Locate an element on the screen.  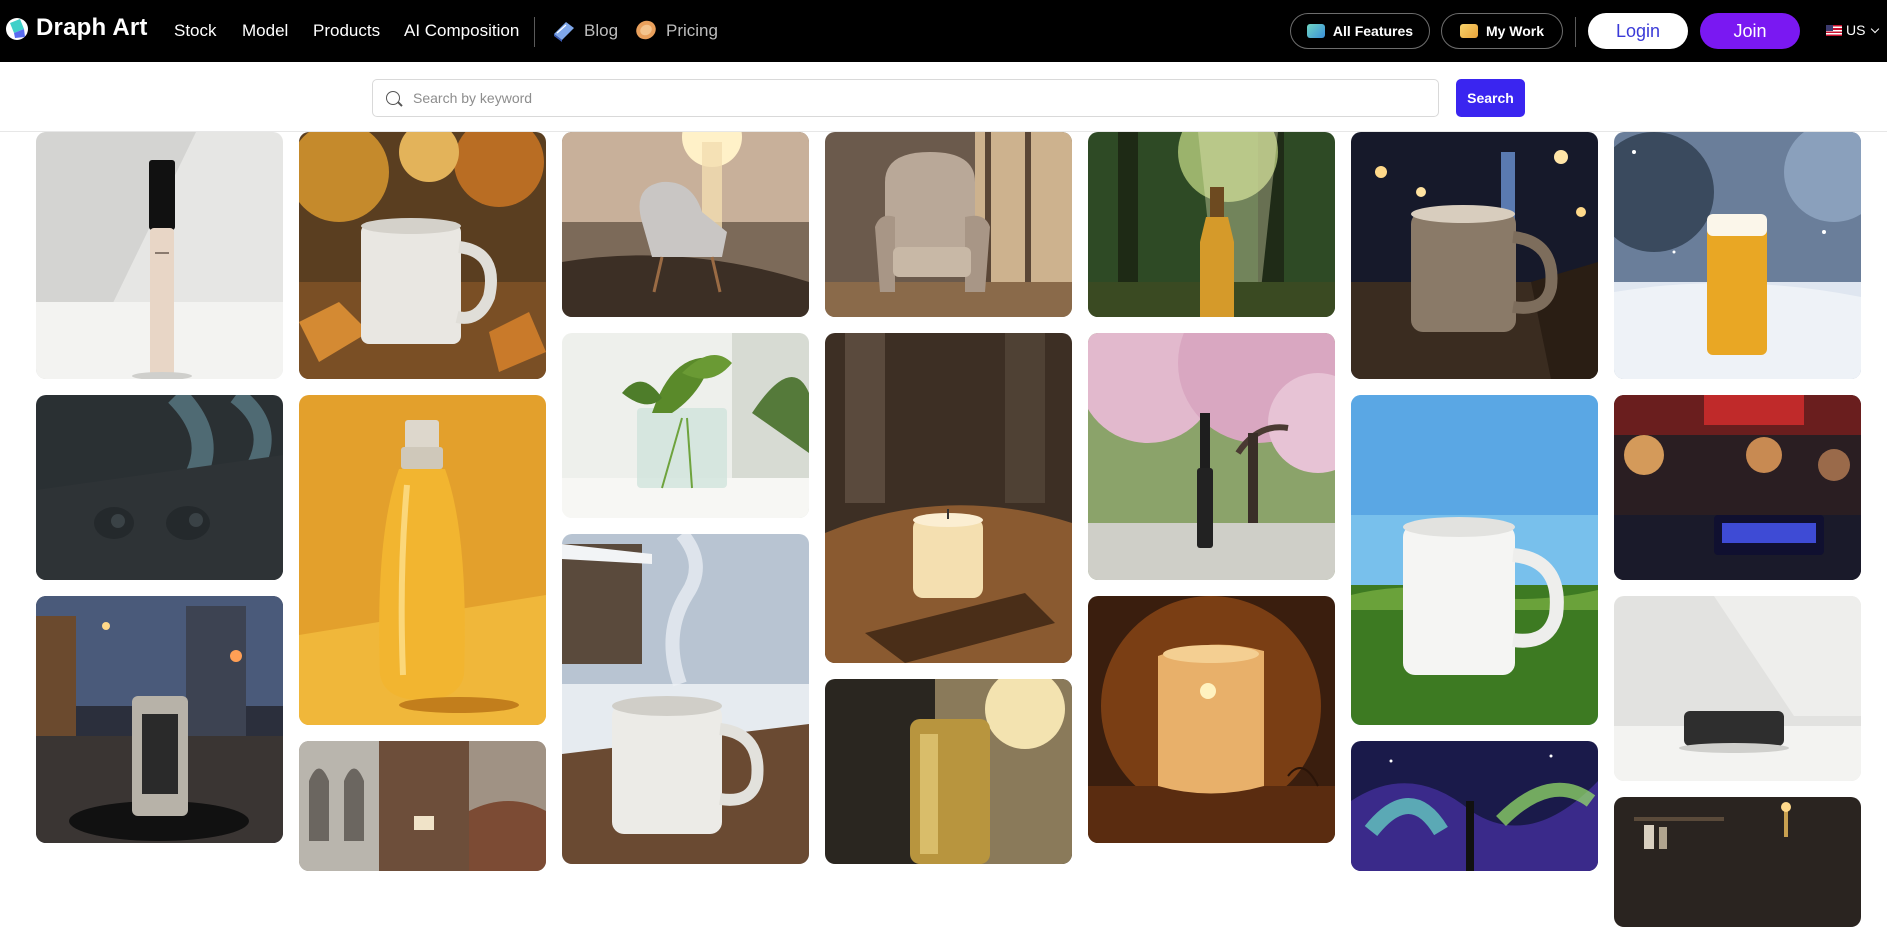
logo-icon is located at coordinates (17, 29).